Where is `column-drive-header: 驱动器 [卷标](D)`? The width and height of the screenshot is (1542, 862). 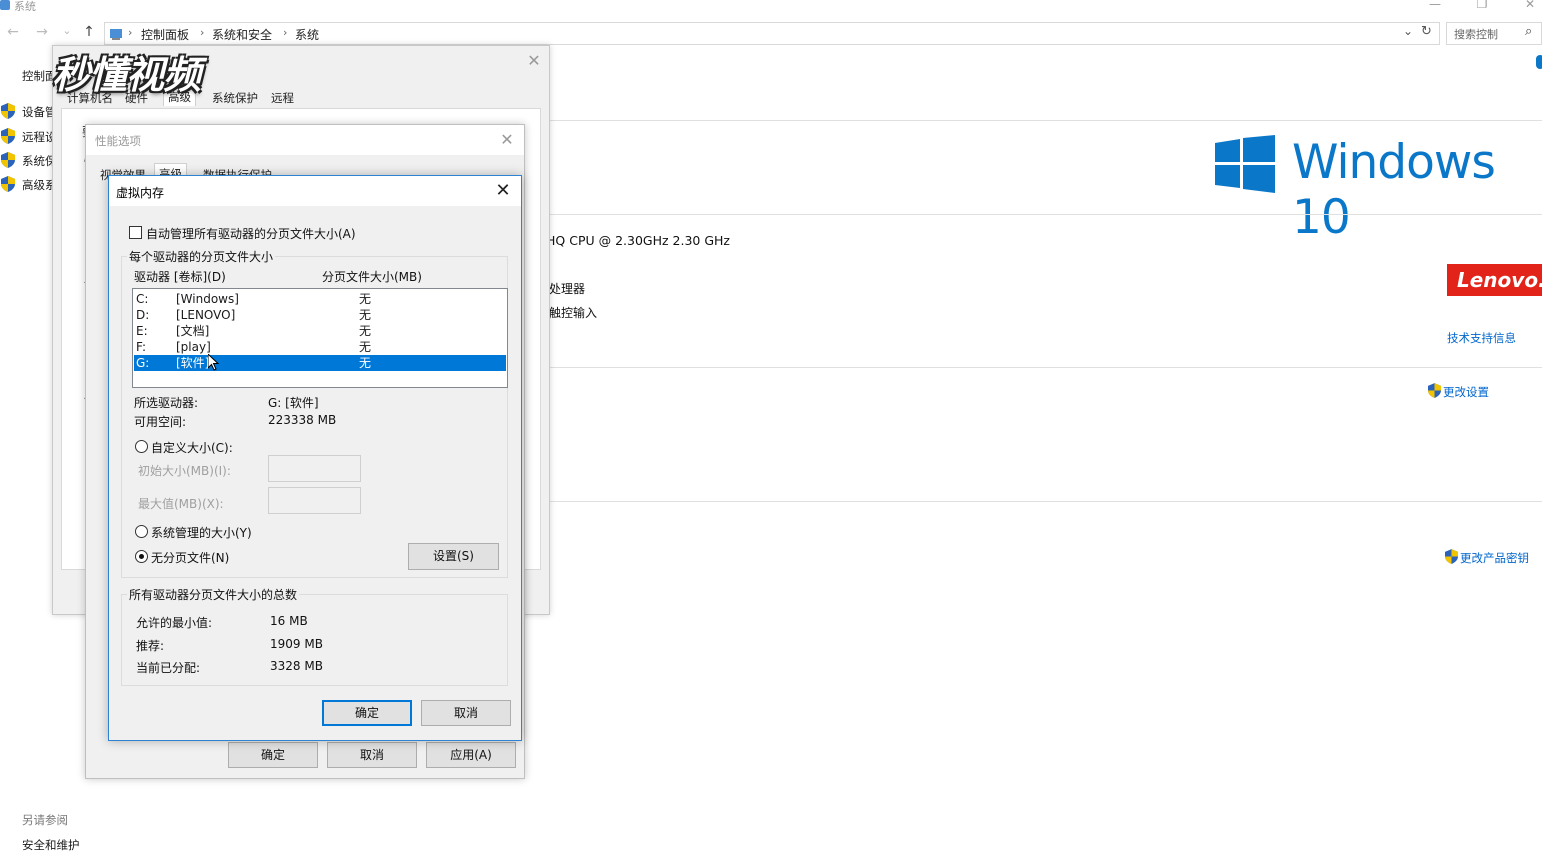 column-drive-header: 驱动器 [卷标](D) is located at coordinates (180, 277).